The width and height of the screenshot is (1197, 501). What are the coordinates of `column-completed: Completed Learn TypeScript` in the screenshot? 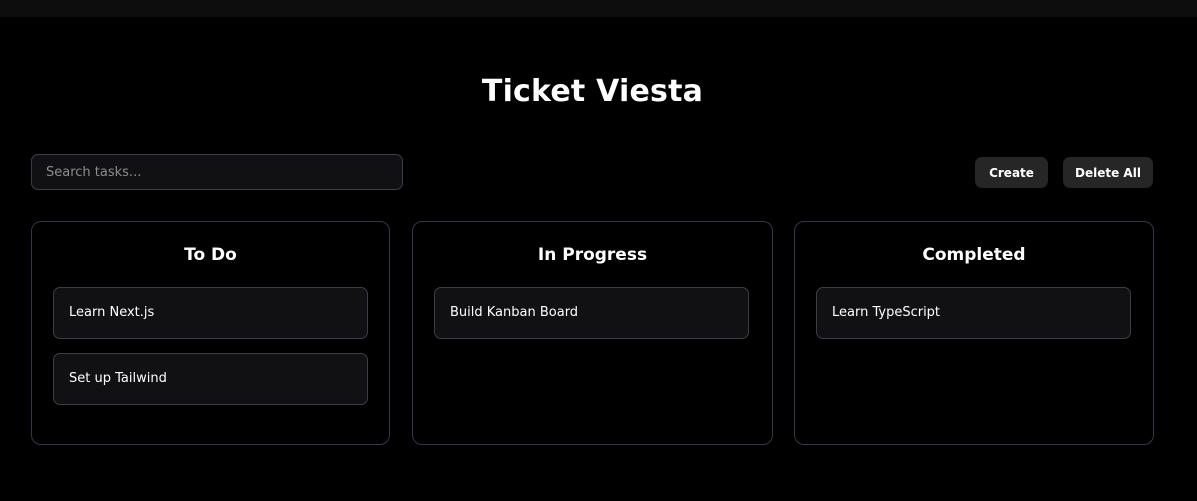 It's located at (974, 333).